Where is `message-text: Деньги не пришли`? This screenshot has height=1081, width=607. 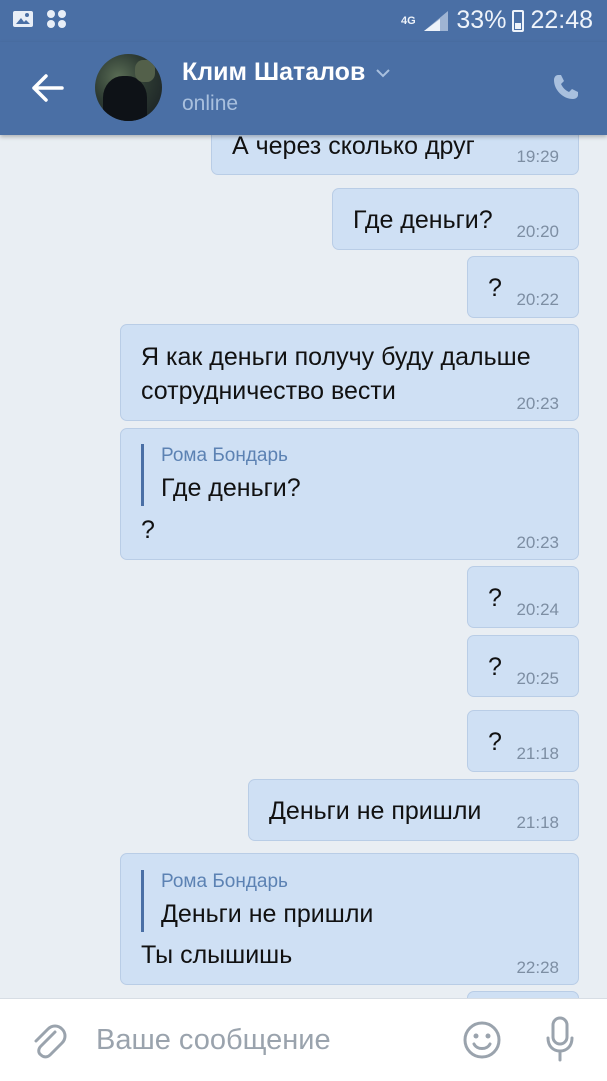
message-text: Деньги не пришли is located at coordinates (375, 811).